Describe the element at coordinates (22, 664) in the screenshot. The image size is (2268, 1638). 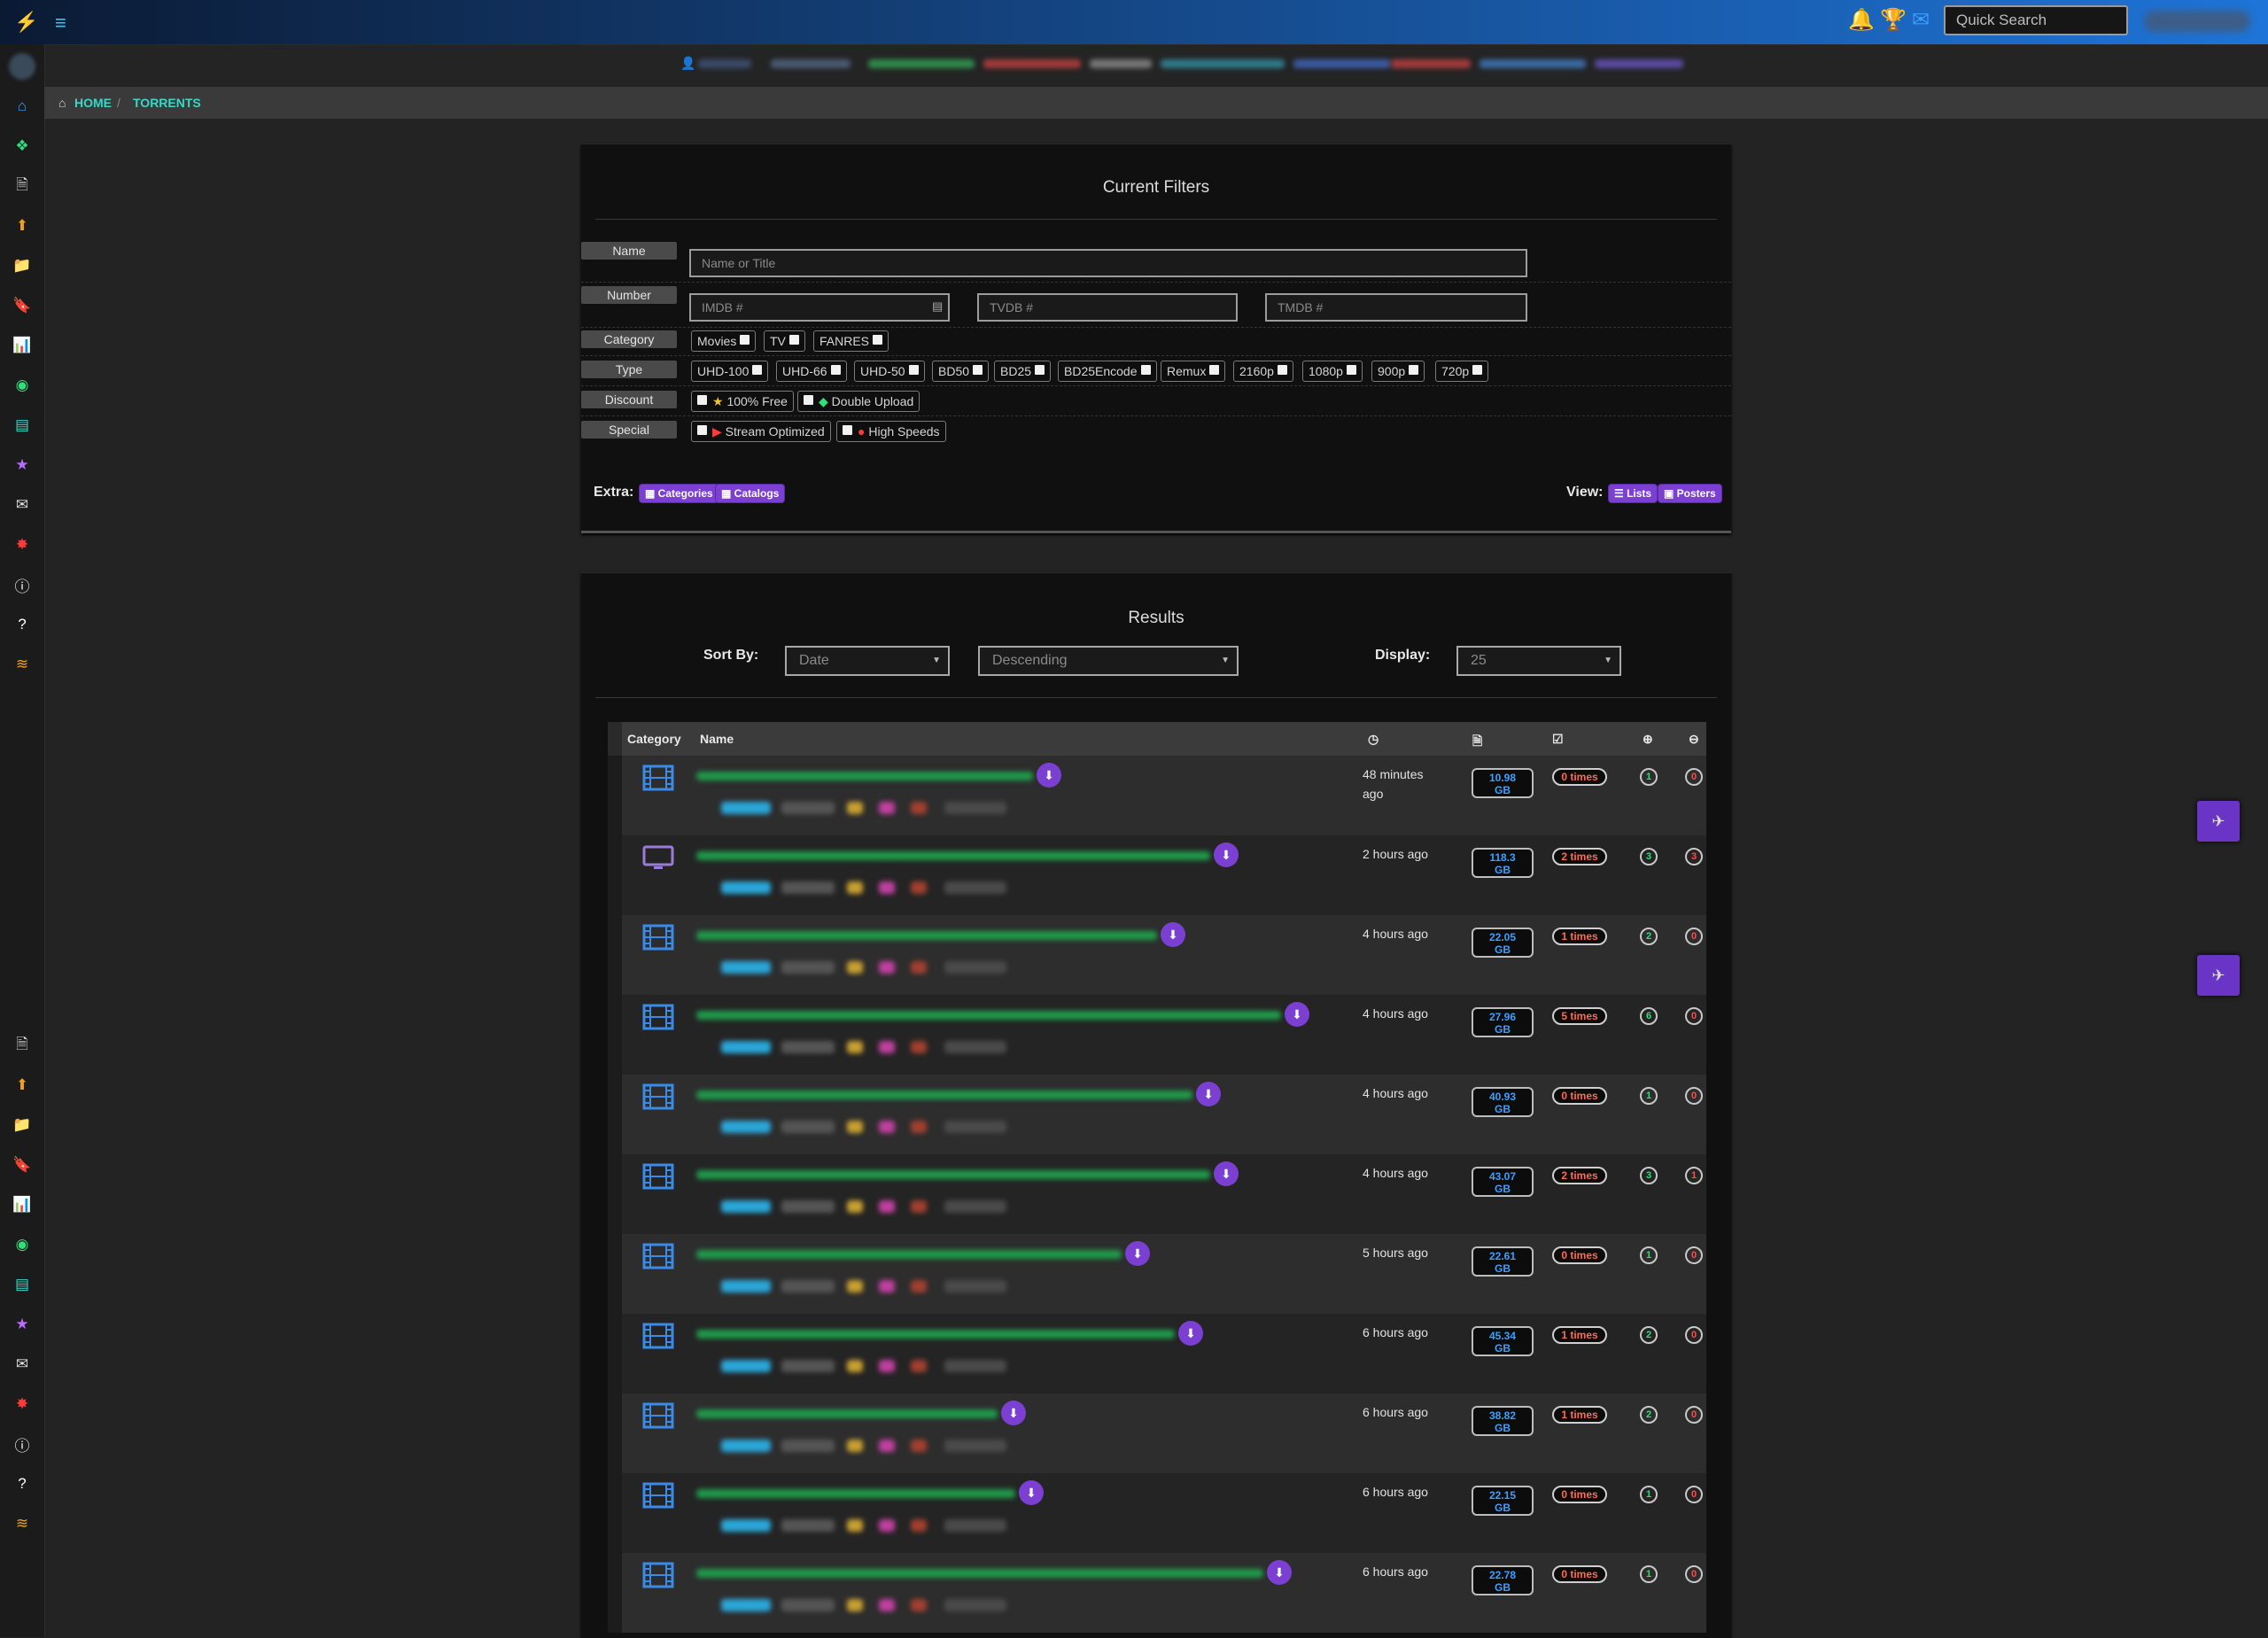
I see `rss-icon: ≋` at that location.